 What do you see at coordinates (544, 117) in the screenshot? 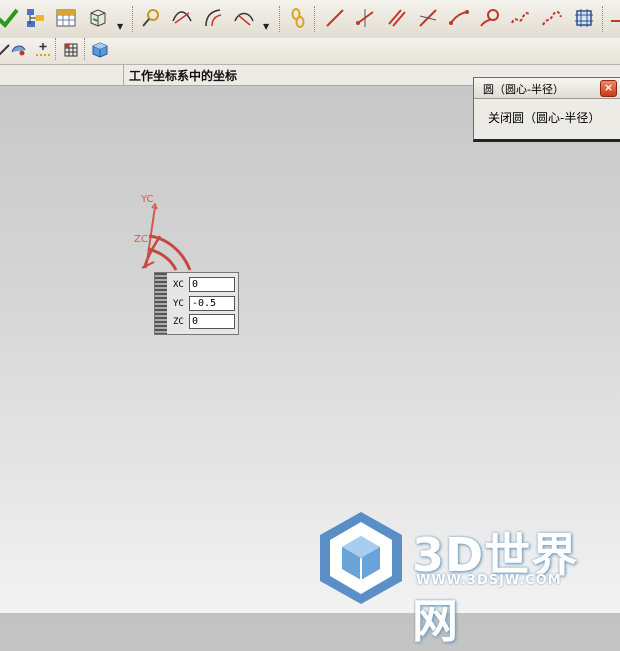
I see `close-circle-option: 关闭圆（圆心-半径）` at bounding box center [544, 117].